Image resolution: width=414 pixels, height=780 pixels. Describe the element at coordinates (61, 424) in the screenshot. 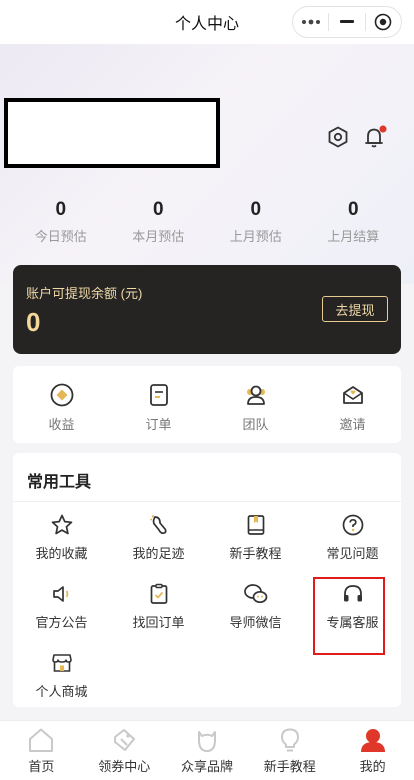

I see `quick-link-label: 收益` at that location.